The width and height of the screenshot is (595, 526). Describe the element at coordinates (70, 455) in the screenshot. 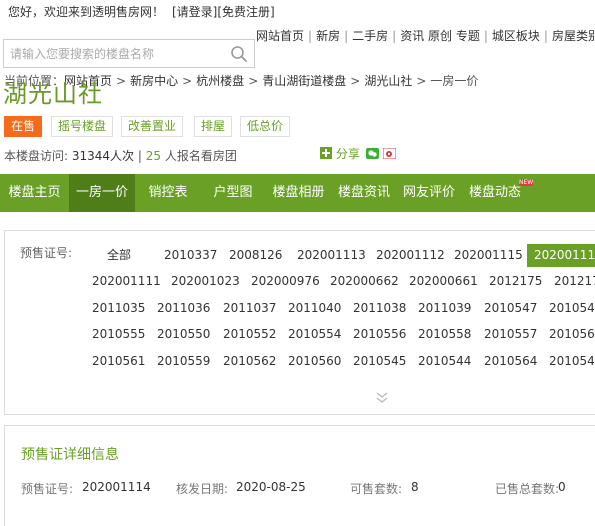

I see `detail-title: 预售证详细信息` at that location.